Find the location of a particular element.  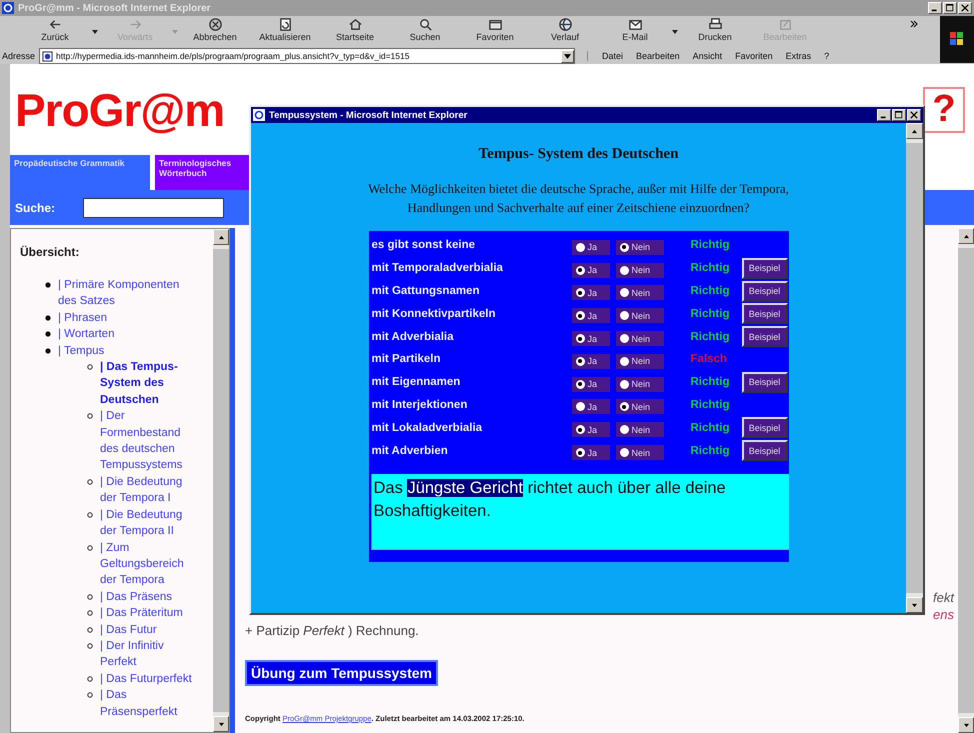

menu-item: Extras is located at coordinates (799, 56).